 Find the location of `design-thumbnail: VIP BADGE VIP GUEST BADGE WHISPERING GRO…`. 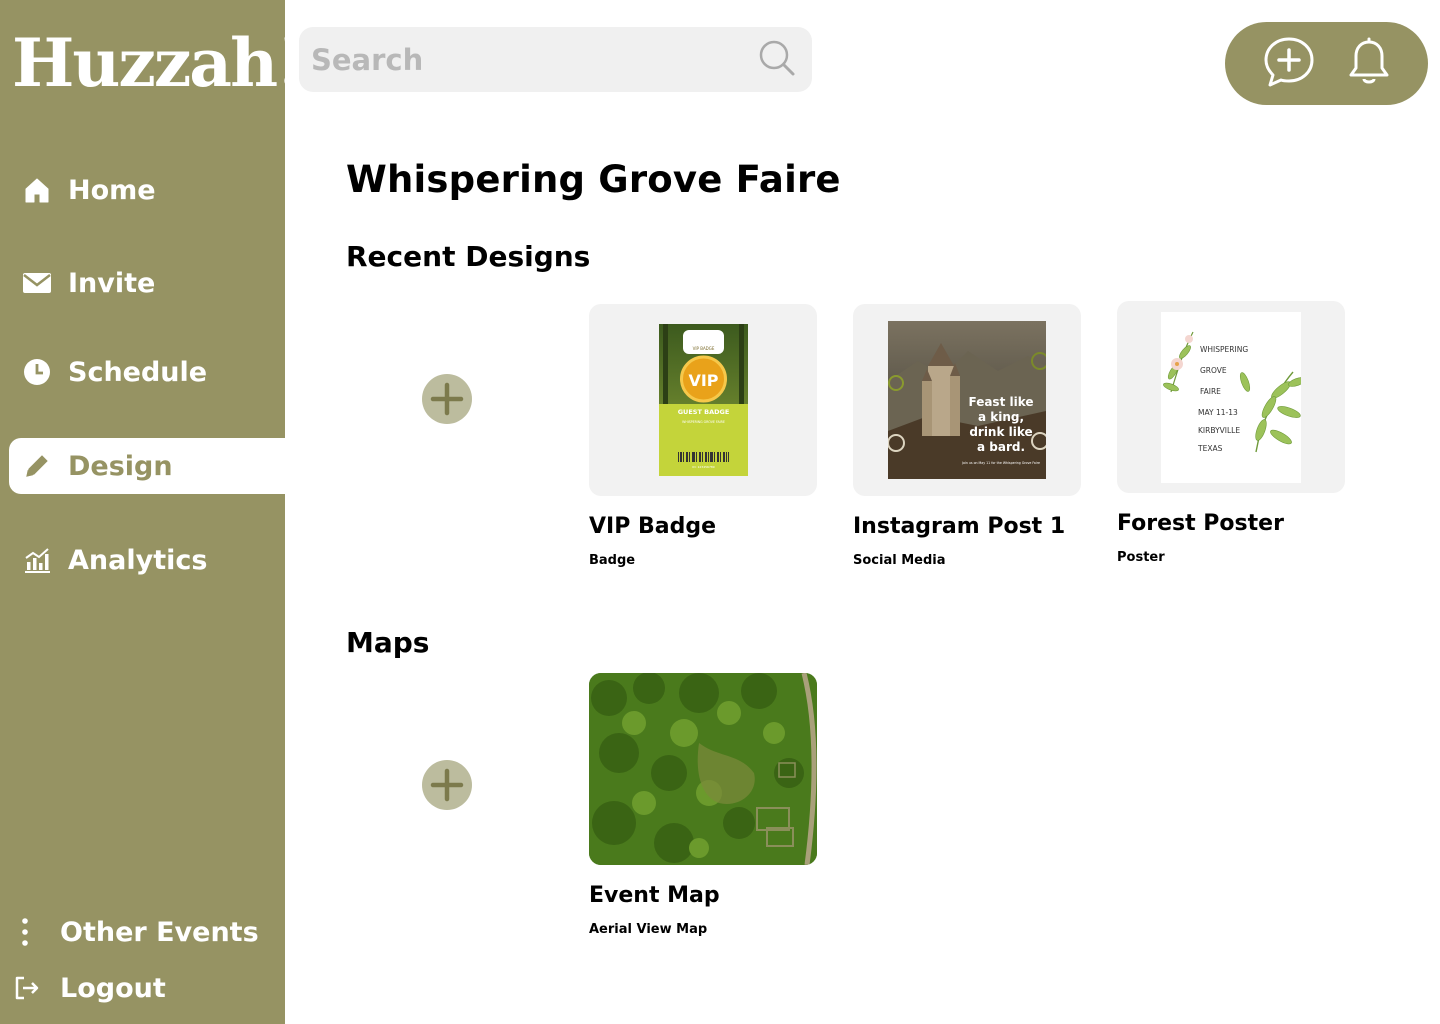

design-thumbnail: VIP BADGE VIP GUEST BADGE WHISPERING GRO… is located at coordinates (703, 400).